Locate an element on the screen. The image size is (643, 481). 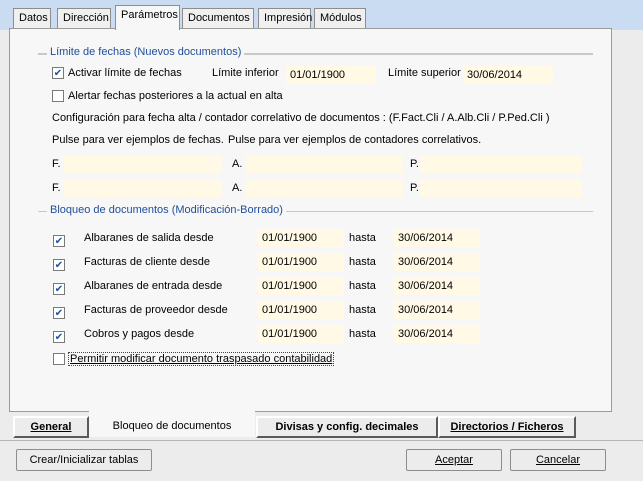
tab-impresion: Impresión is located at coordinates (285, 18).